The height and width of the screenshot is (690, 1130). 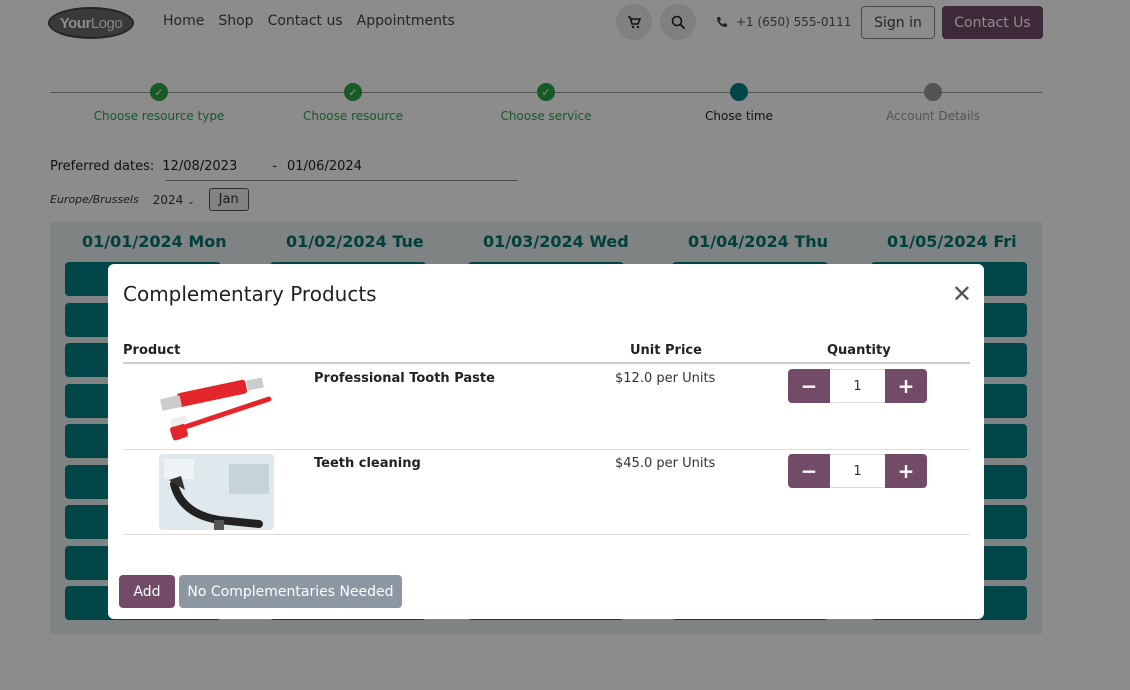 I want to click on no-complementaries-button: No Complementaries Needed, so click(x=290, y=591).